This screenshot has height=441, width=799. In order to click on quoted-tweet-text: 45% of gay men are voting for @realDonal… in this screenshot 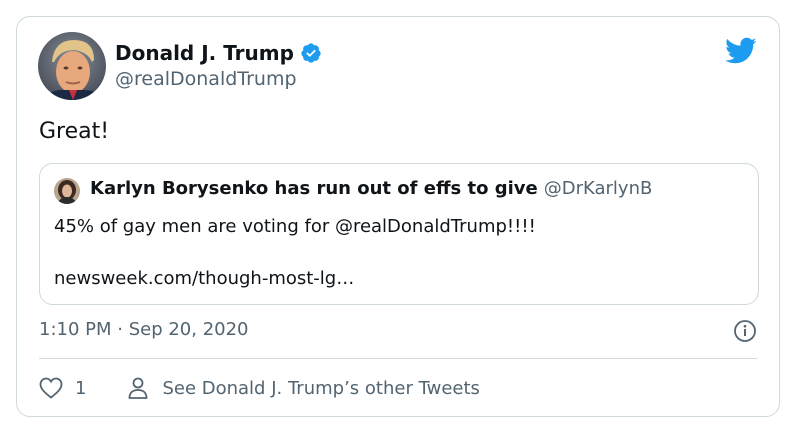, I will do `click(295, 226)`.